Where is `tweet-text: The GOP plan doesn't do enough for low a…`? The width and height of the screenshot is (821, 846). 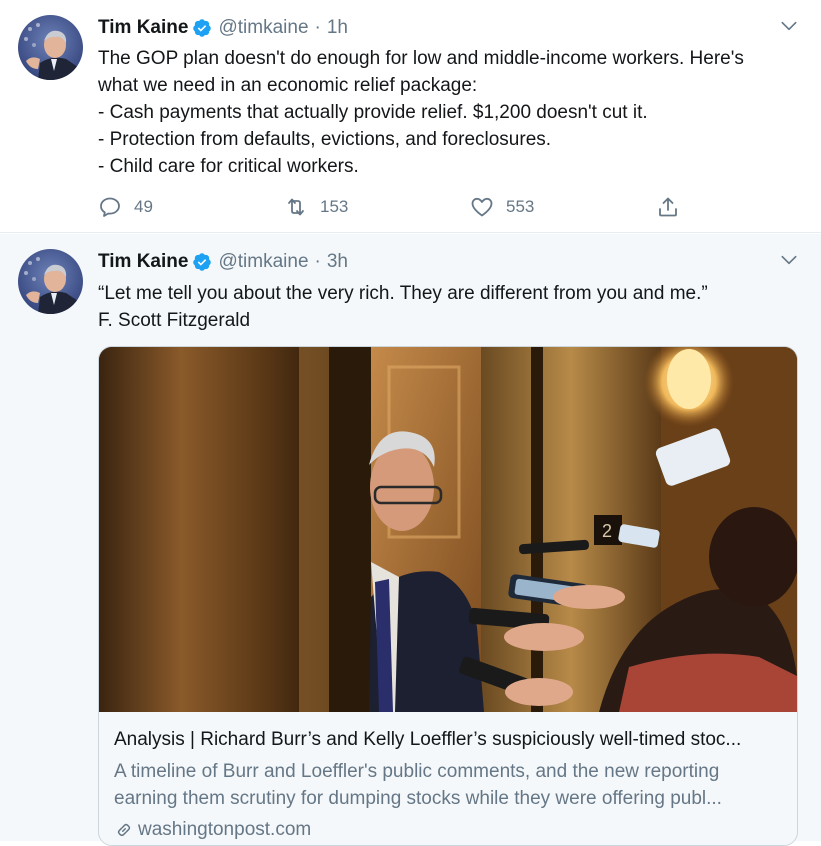 tweet-text: The GOP plan doesn't do enough for low a… is located at coordinates (450, 112).